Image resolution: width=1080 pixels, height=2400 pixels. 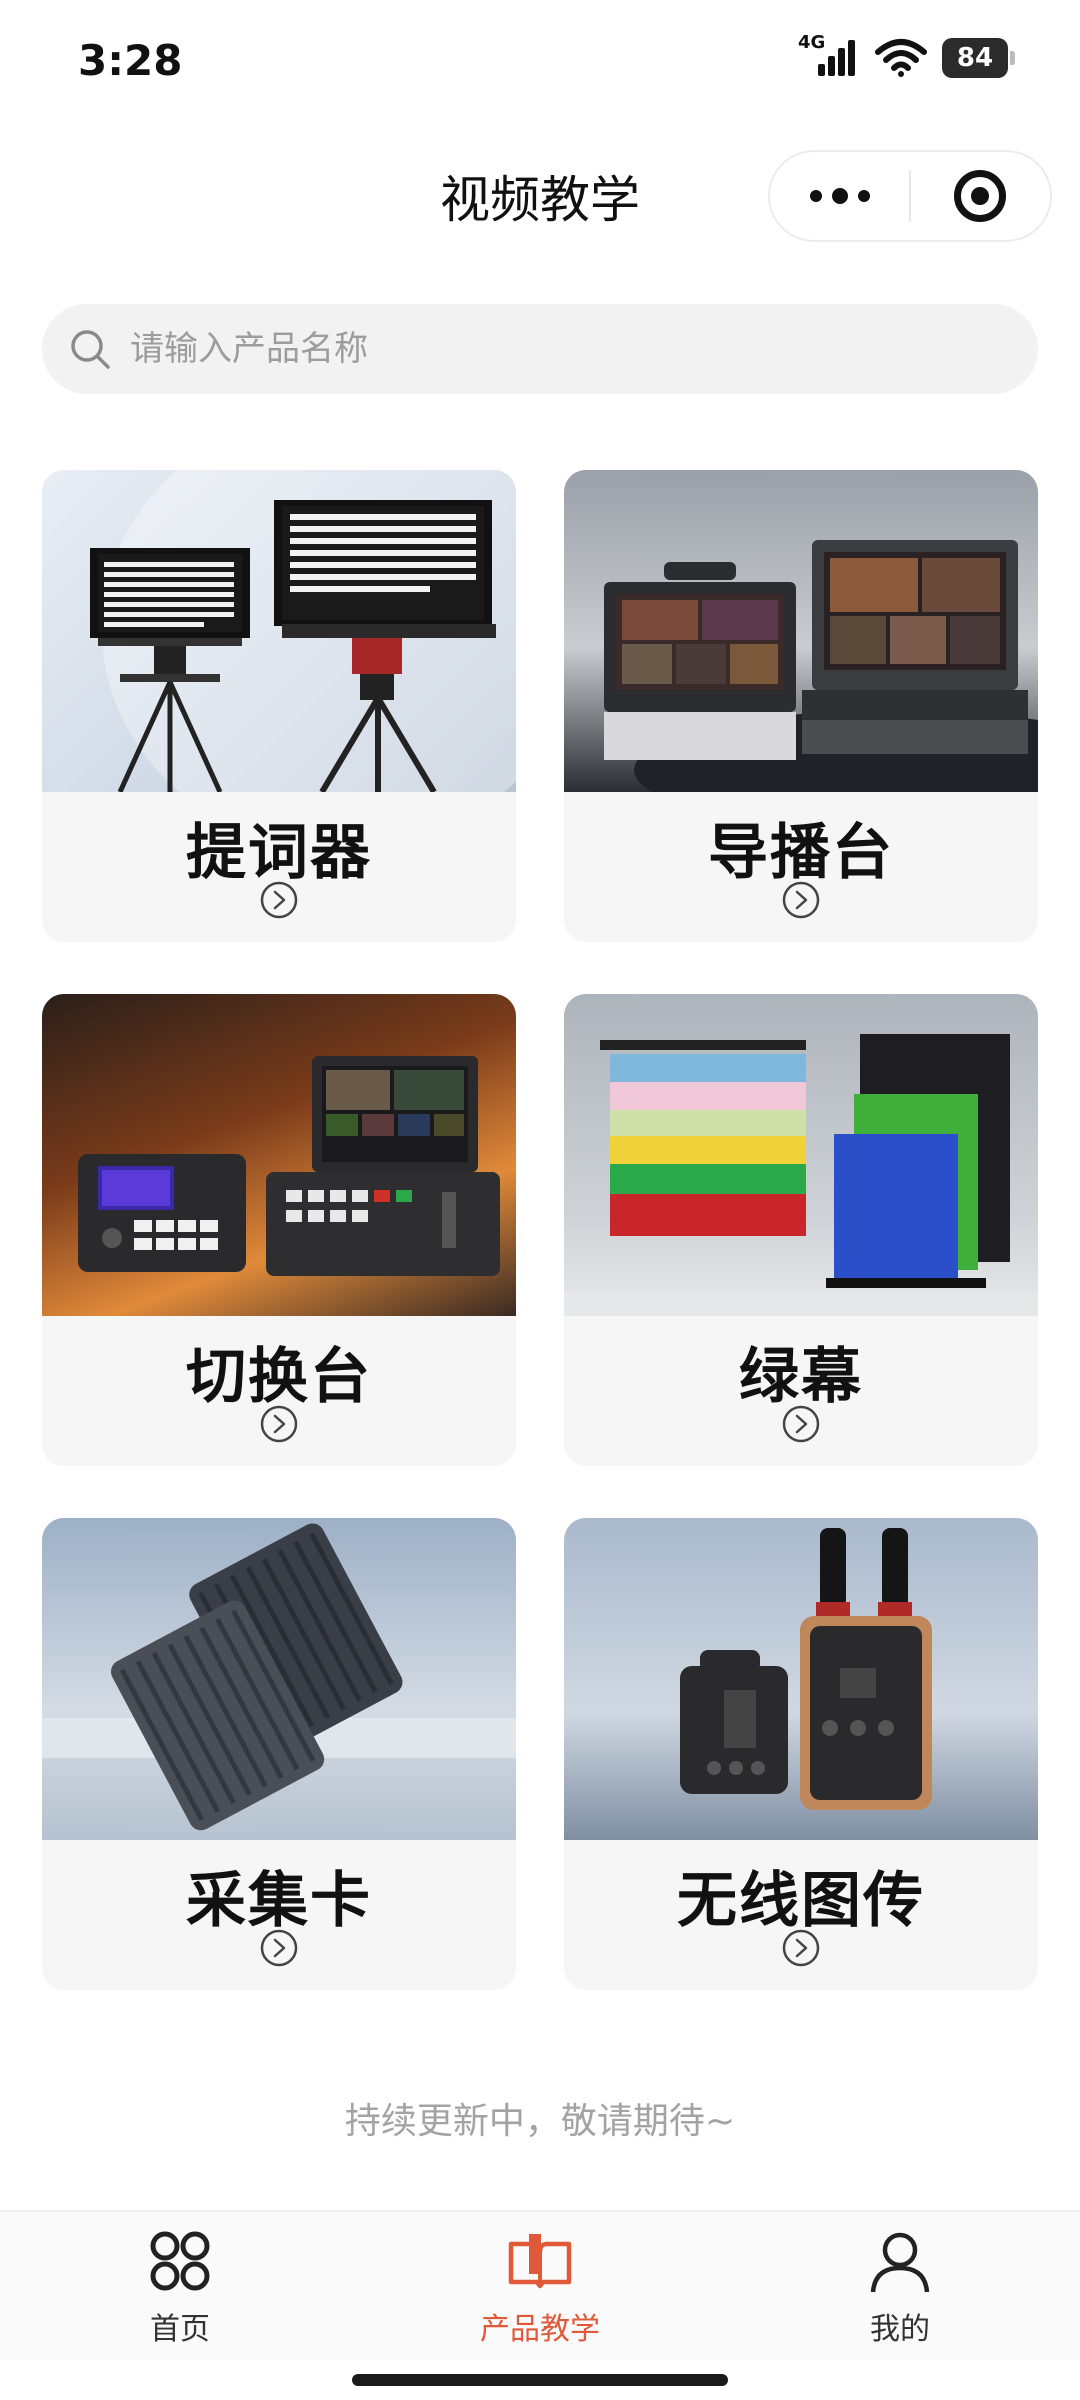 I want to click on tab-home: 首页, so click(x=180, y=2286).